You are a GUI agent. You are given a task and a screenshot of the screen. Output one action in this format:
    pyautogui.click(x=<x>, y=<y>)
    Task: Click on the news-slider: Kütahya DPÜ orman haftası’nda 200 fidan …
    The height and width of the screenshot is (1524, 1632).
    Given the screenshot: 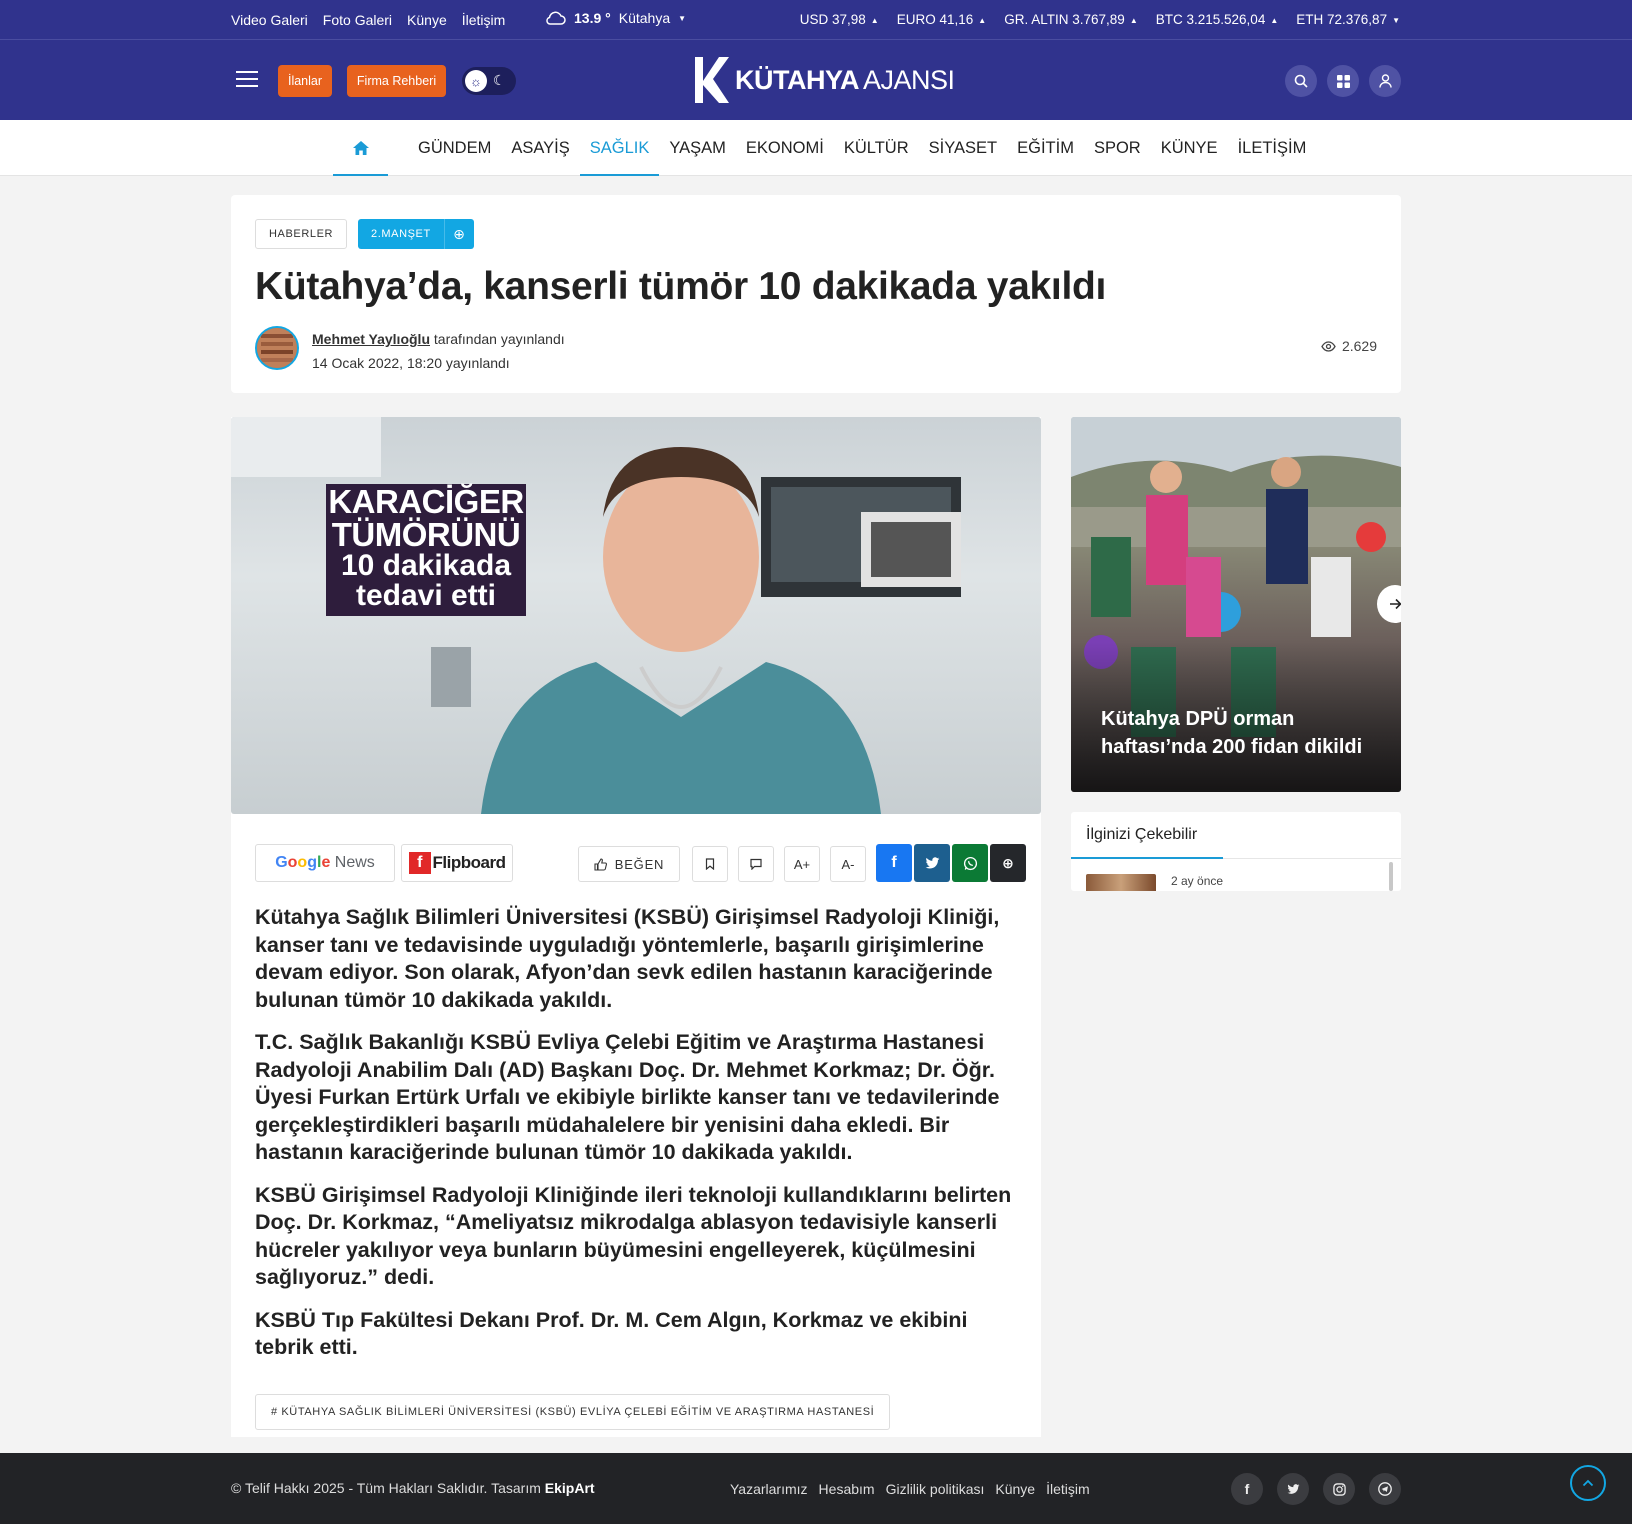 What is the action you would take?
    pyautogui.click(x=1236, y=604)
    